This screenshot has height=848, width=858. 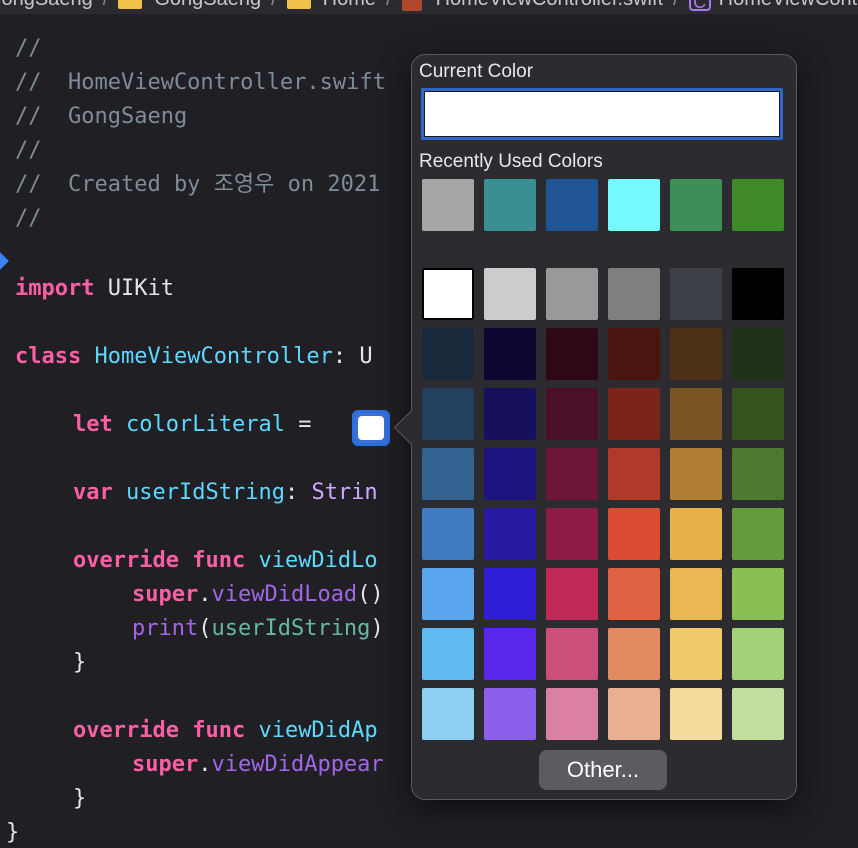 I want to click on breadcrumb-item-group: GongSaeng, so click(x=189, y=5).